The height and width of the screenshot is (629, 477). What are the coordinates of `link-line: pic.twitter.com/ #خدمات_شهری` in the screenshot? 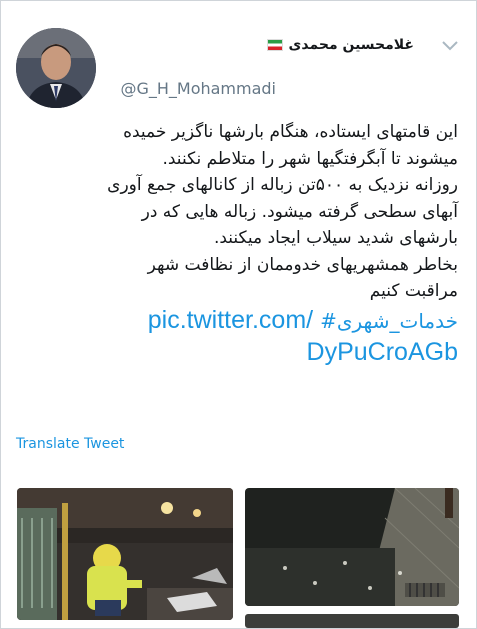 It's located at (234, 321).